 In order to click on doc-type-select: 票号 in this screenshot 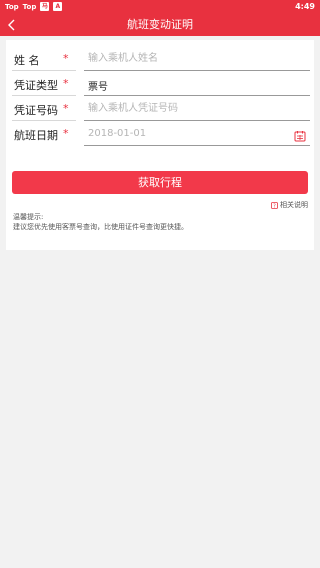, I will do `click(98, 85)`.